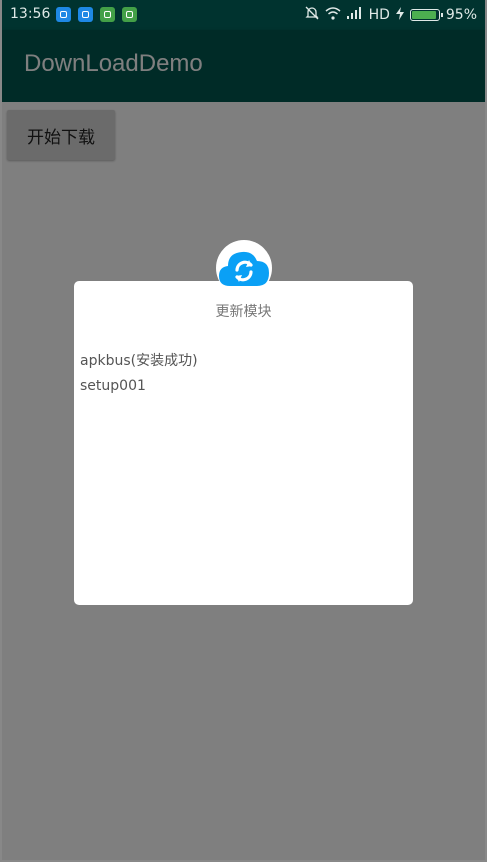 The height and width of the screenshot is (862, 487). What do you see at coordinates (63, 14) in the screenshot?
I see `usb-icon` at bounding box center [63, 14].